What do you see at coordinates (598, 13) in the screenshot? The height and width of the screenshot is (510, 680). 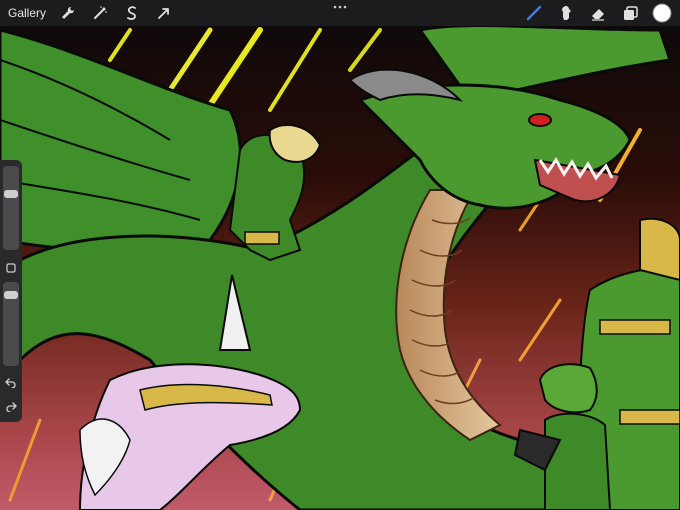 I see `eraser-icon` at bounding box center [598, 13].